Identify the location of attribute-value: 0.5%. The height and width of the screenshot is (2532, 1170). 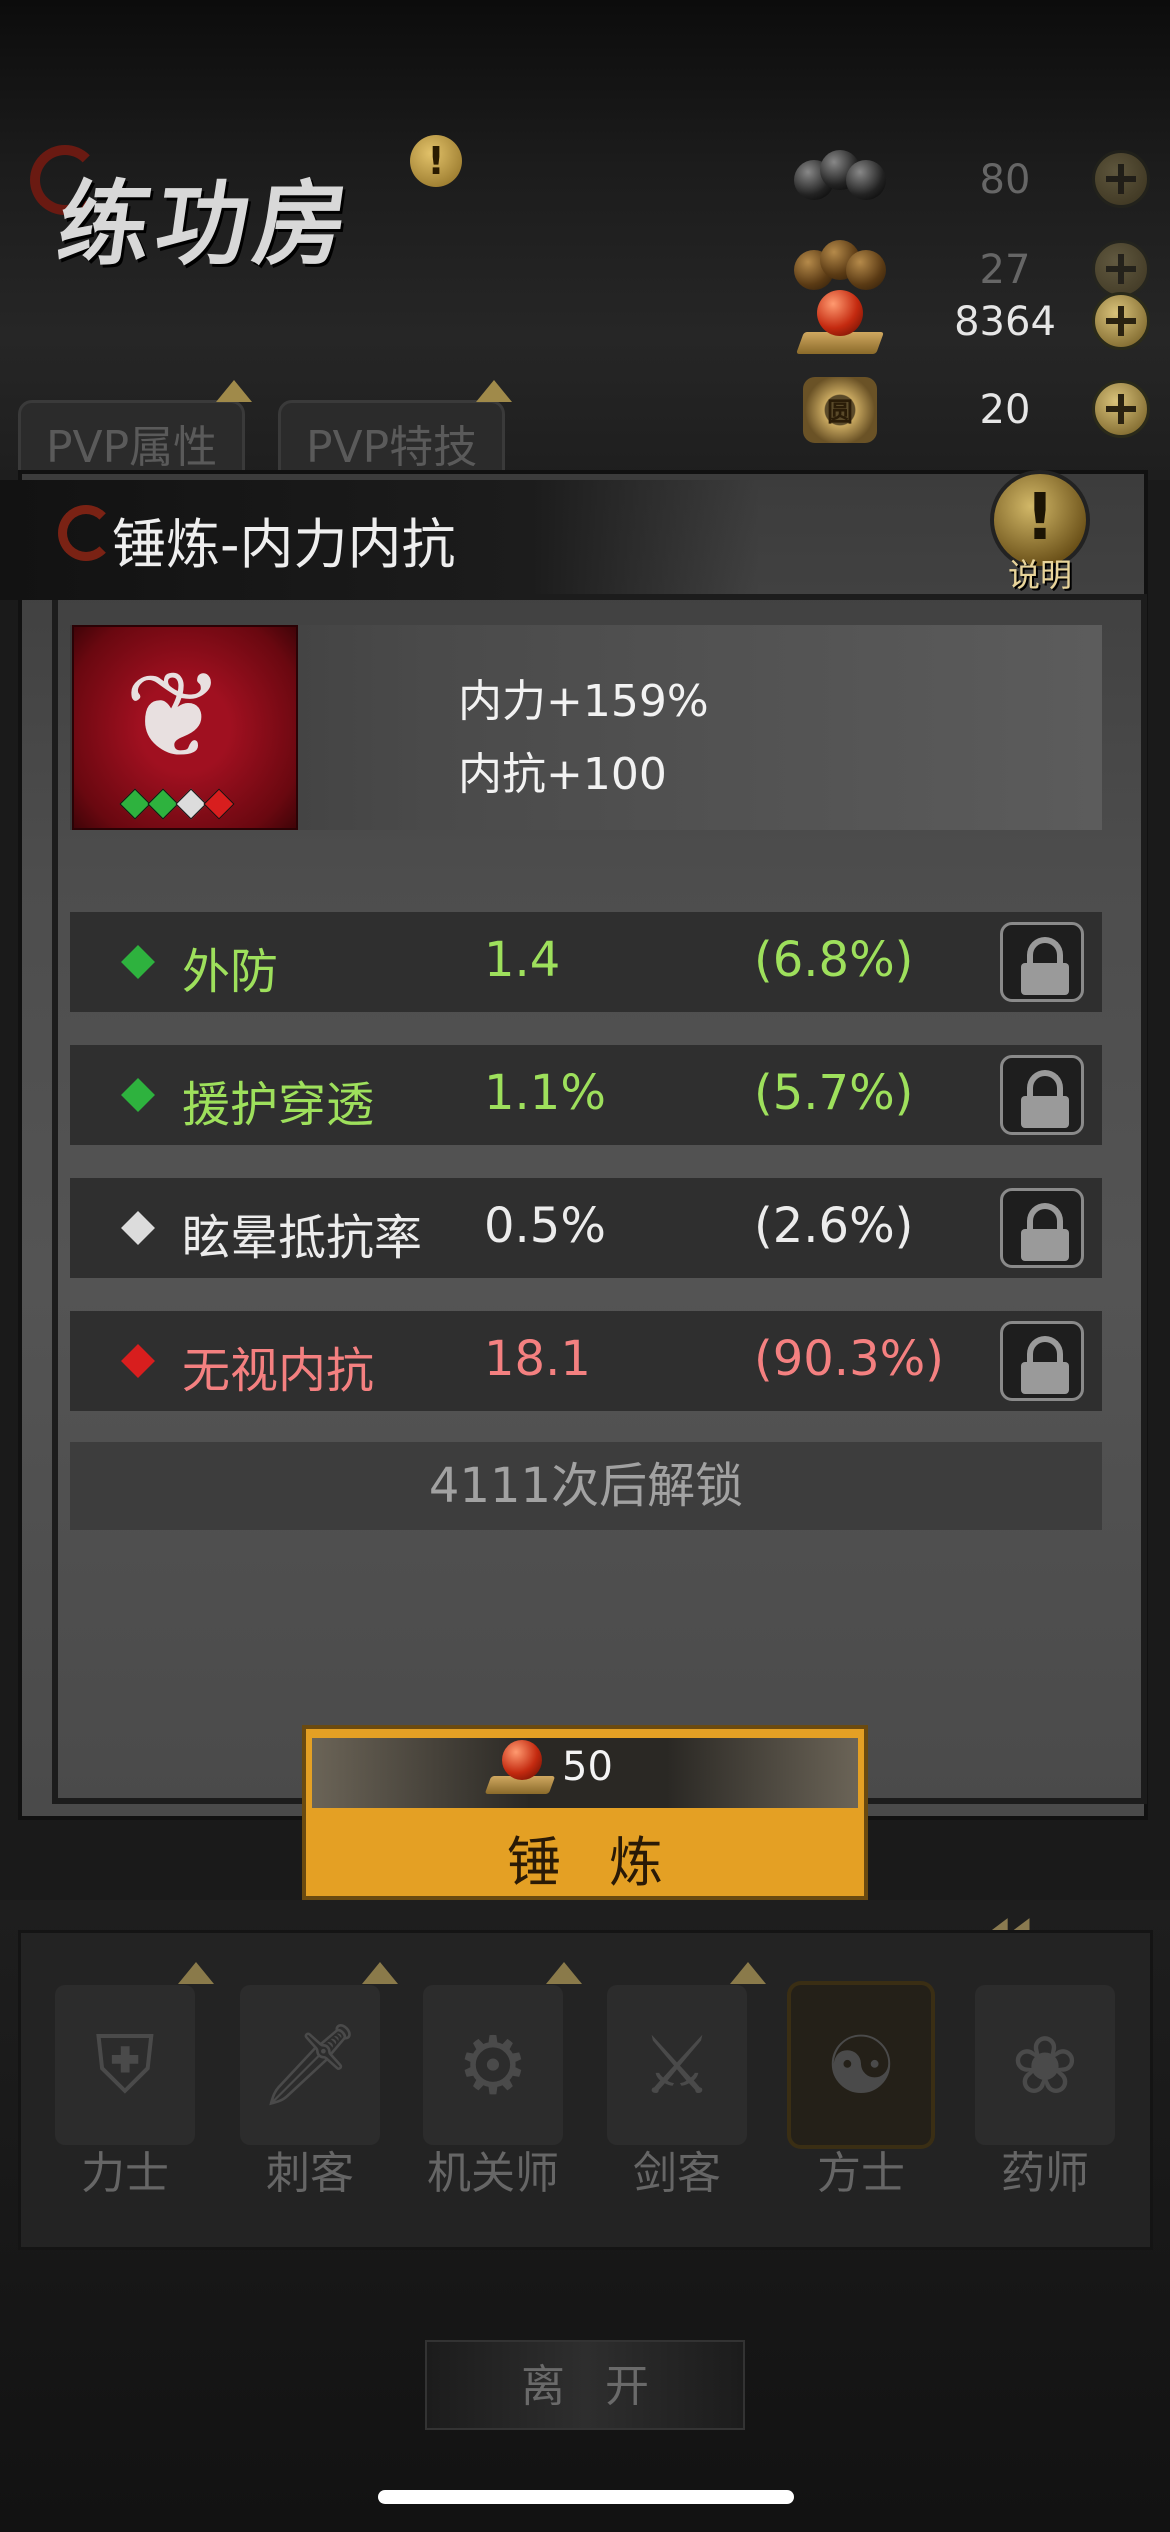
(545, 1226).